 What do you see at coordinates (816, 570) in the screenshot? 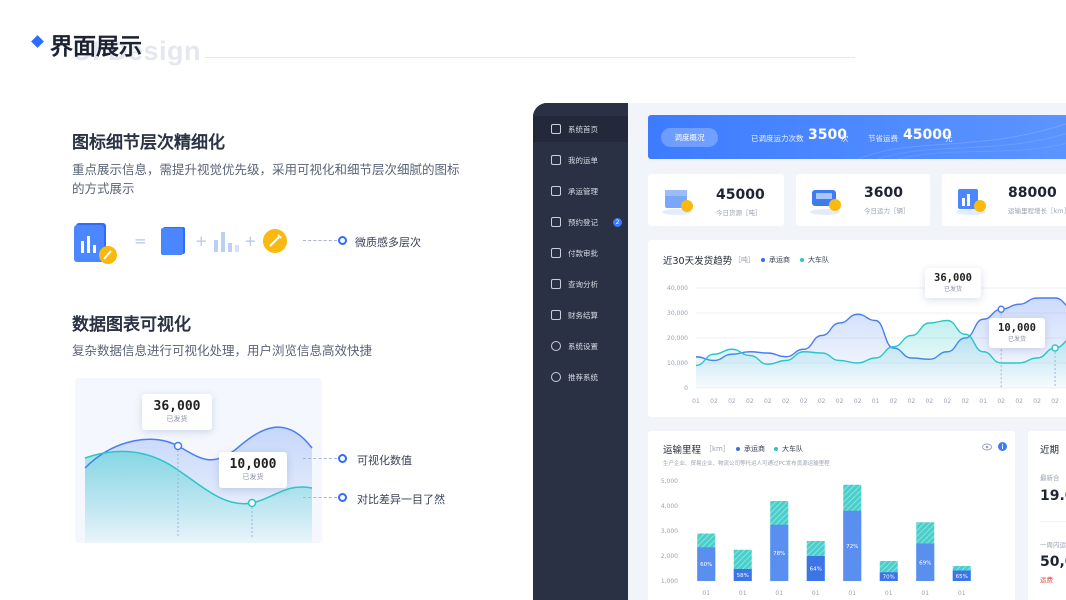
I see `bar-percent-label: 64%` at bounding box center [816, 570].